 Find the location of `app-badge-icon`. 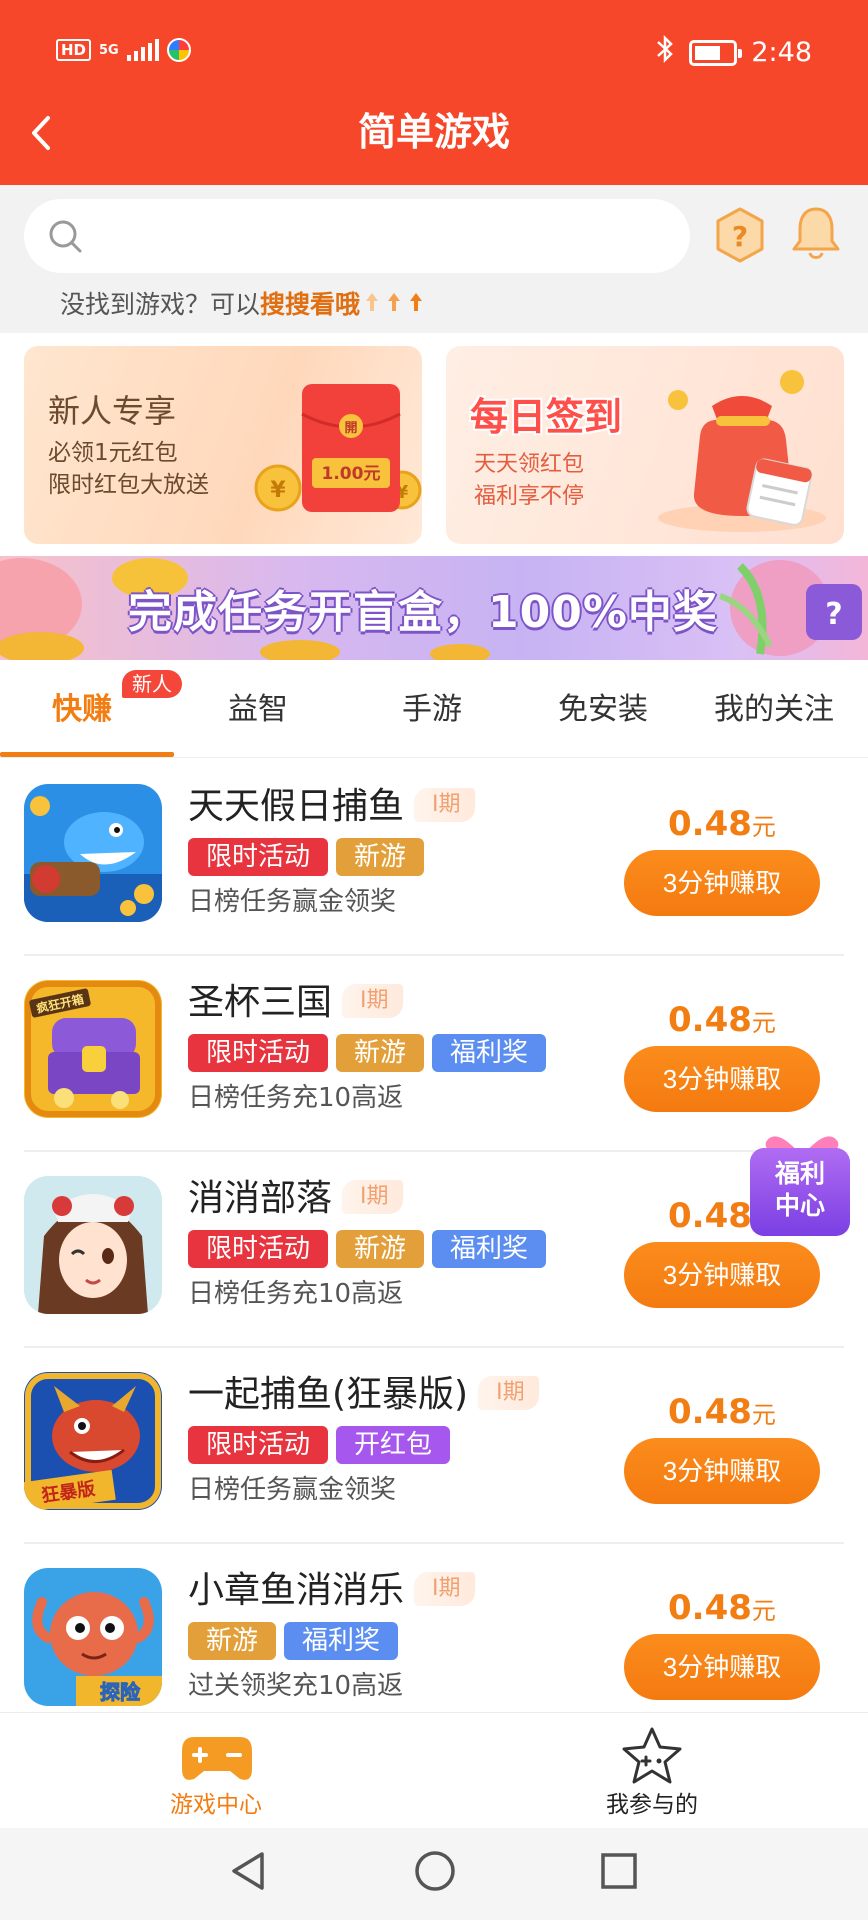

app-badge-icon is located at coordinates (179, 50).